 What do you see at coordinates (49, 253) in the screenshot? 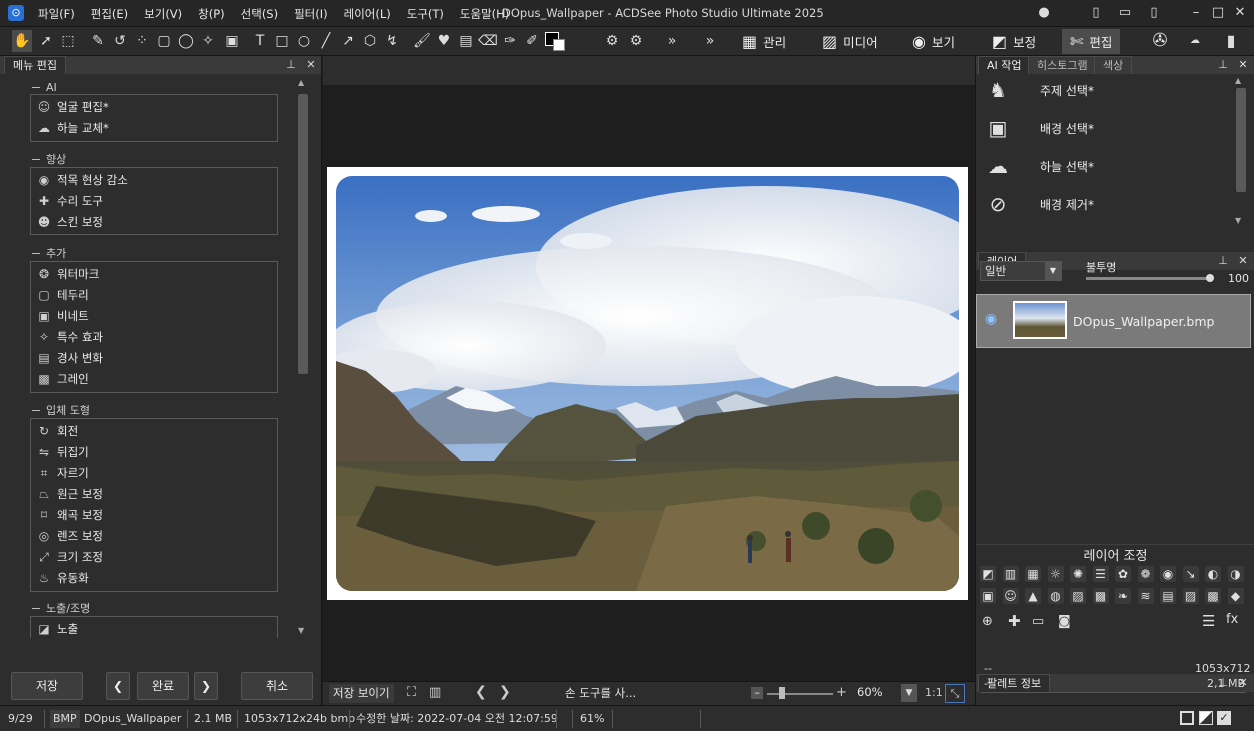
I see `group-header-add: 추가` at bounding box center [49, 253].